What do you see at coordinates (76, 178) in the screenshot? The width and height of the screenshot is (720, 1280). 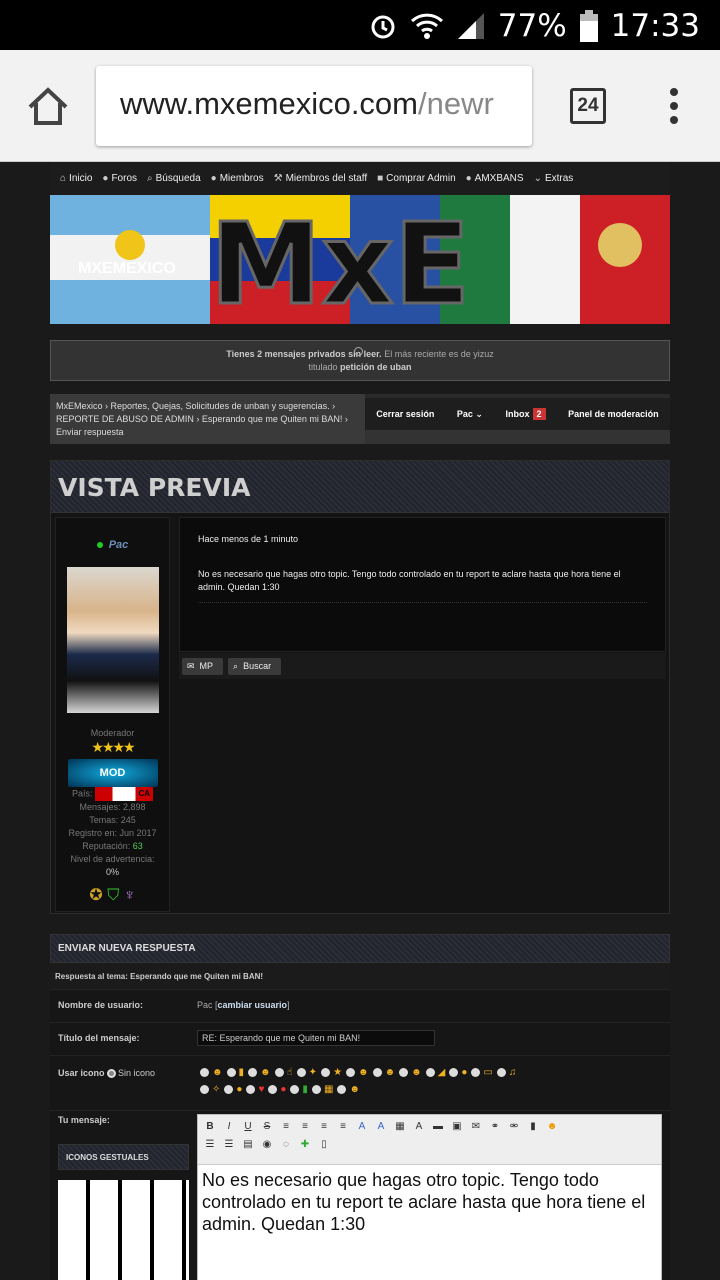 I see `nav-home: ⌂ Inicio` at bounding box center [76, 178].